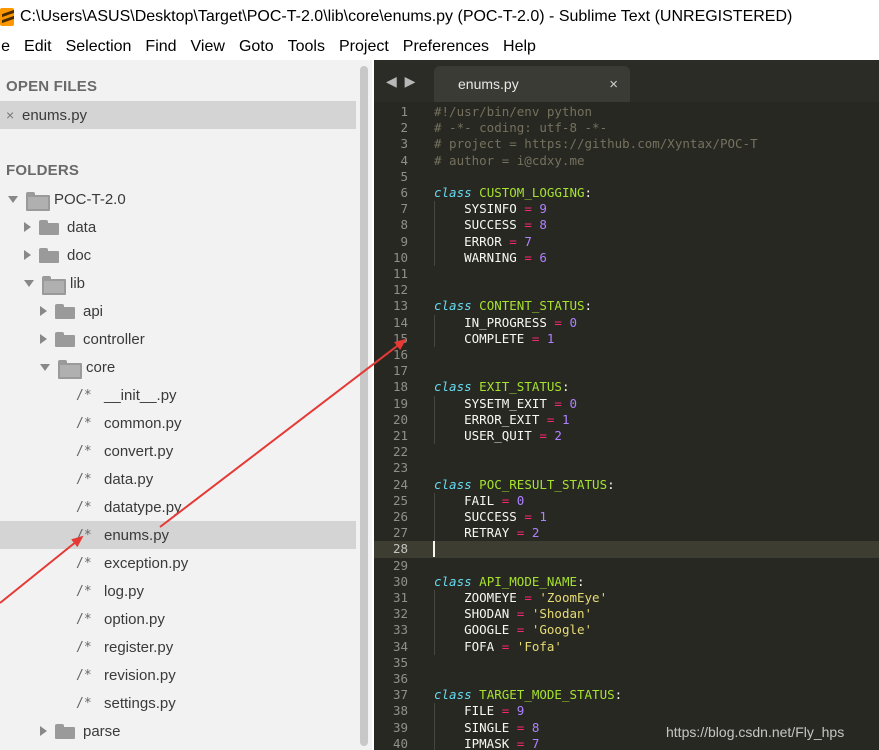 This screenshot has width=879, height=750. What do you see at coordinates (509, 161) in the screenshot?
I see `code-text: # author = i@cdxy.me` at bounding box center [509, 161].